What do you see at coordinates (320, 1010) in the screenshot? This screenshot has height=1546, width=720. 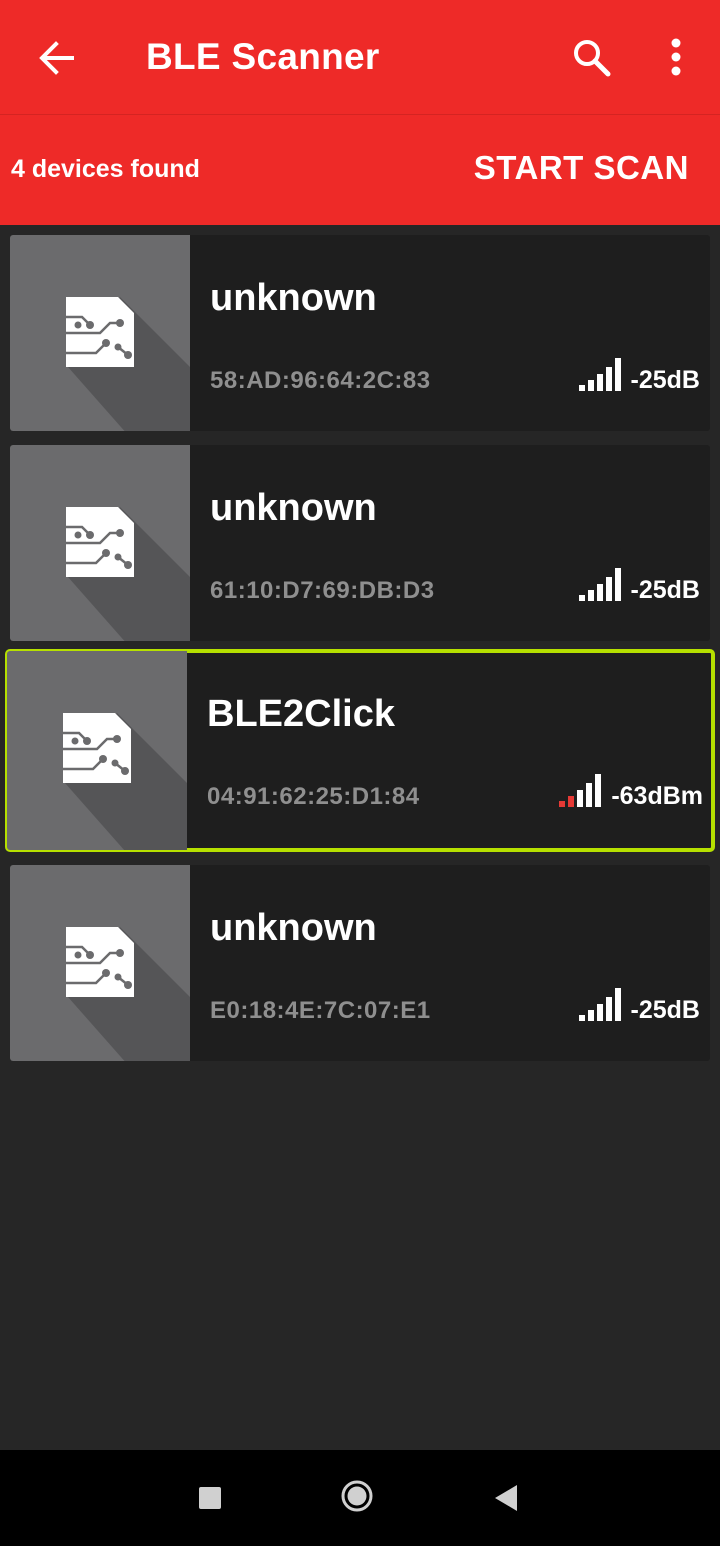 I see `device-mac-address: E0:18:4E:7C:07:E1` at bounding box center [320, 1010].